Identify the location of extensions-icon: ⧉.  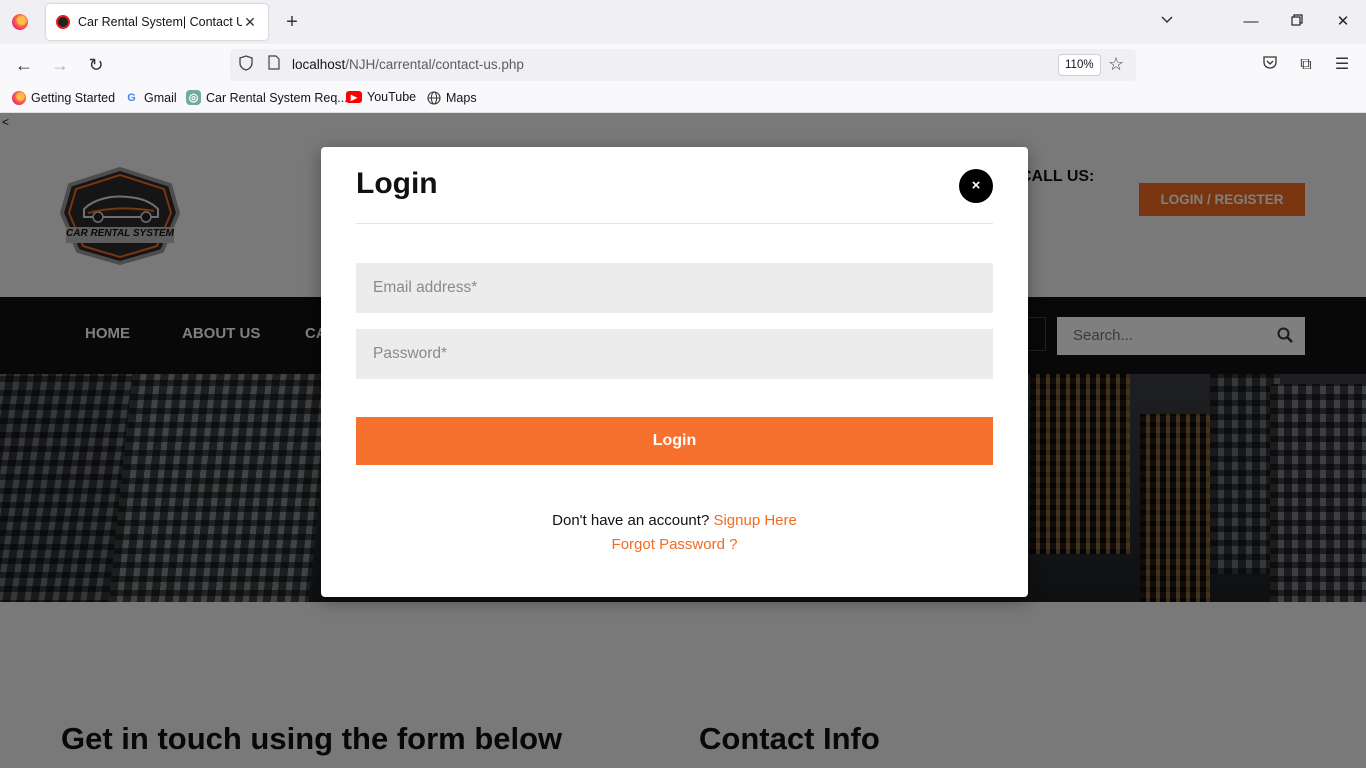
(1306, 65).